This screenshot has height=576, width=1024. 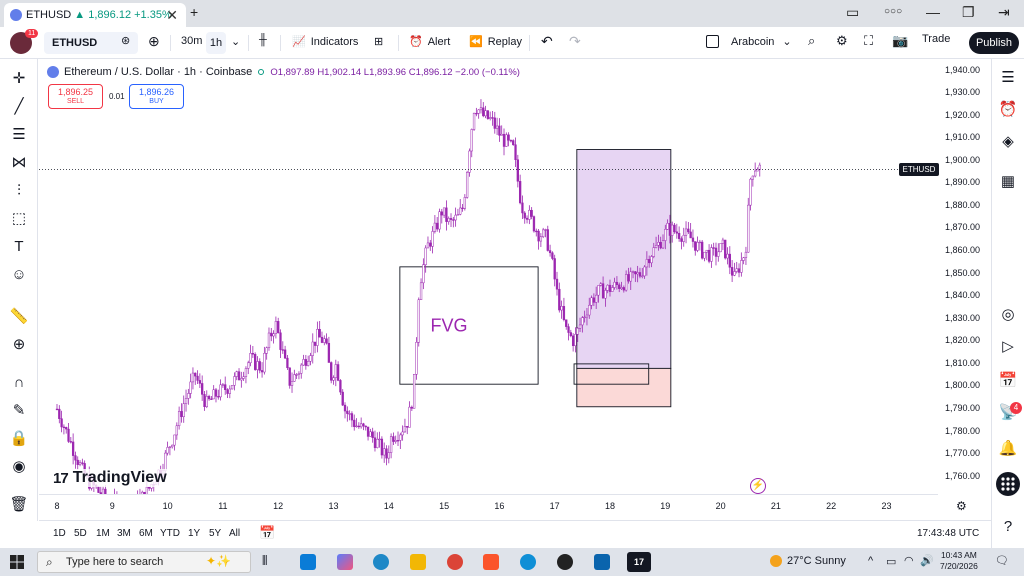 I want to click on replay-button: ⏪ Replay, so click(x=495, y=42).